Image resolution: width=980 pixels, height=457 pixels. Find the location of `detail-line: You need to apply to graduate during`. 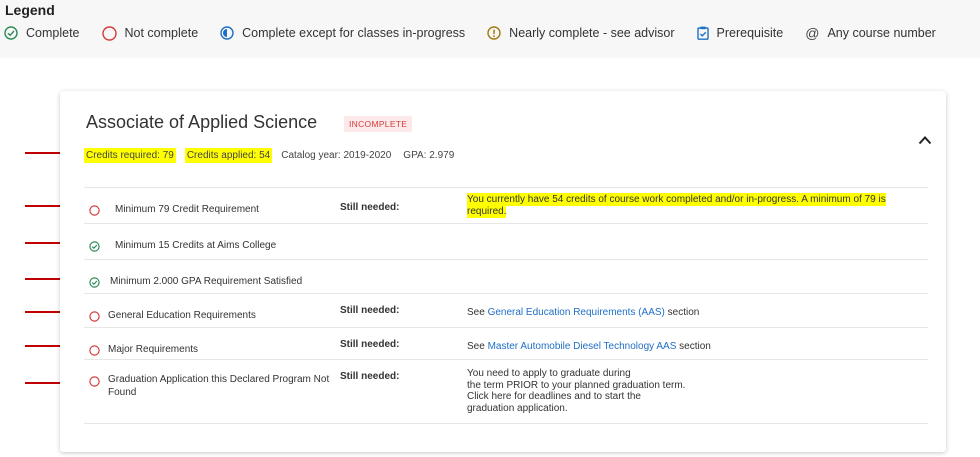

detail-line: You need to apply to graduate during is located at coordinates (549, 373).